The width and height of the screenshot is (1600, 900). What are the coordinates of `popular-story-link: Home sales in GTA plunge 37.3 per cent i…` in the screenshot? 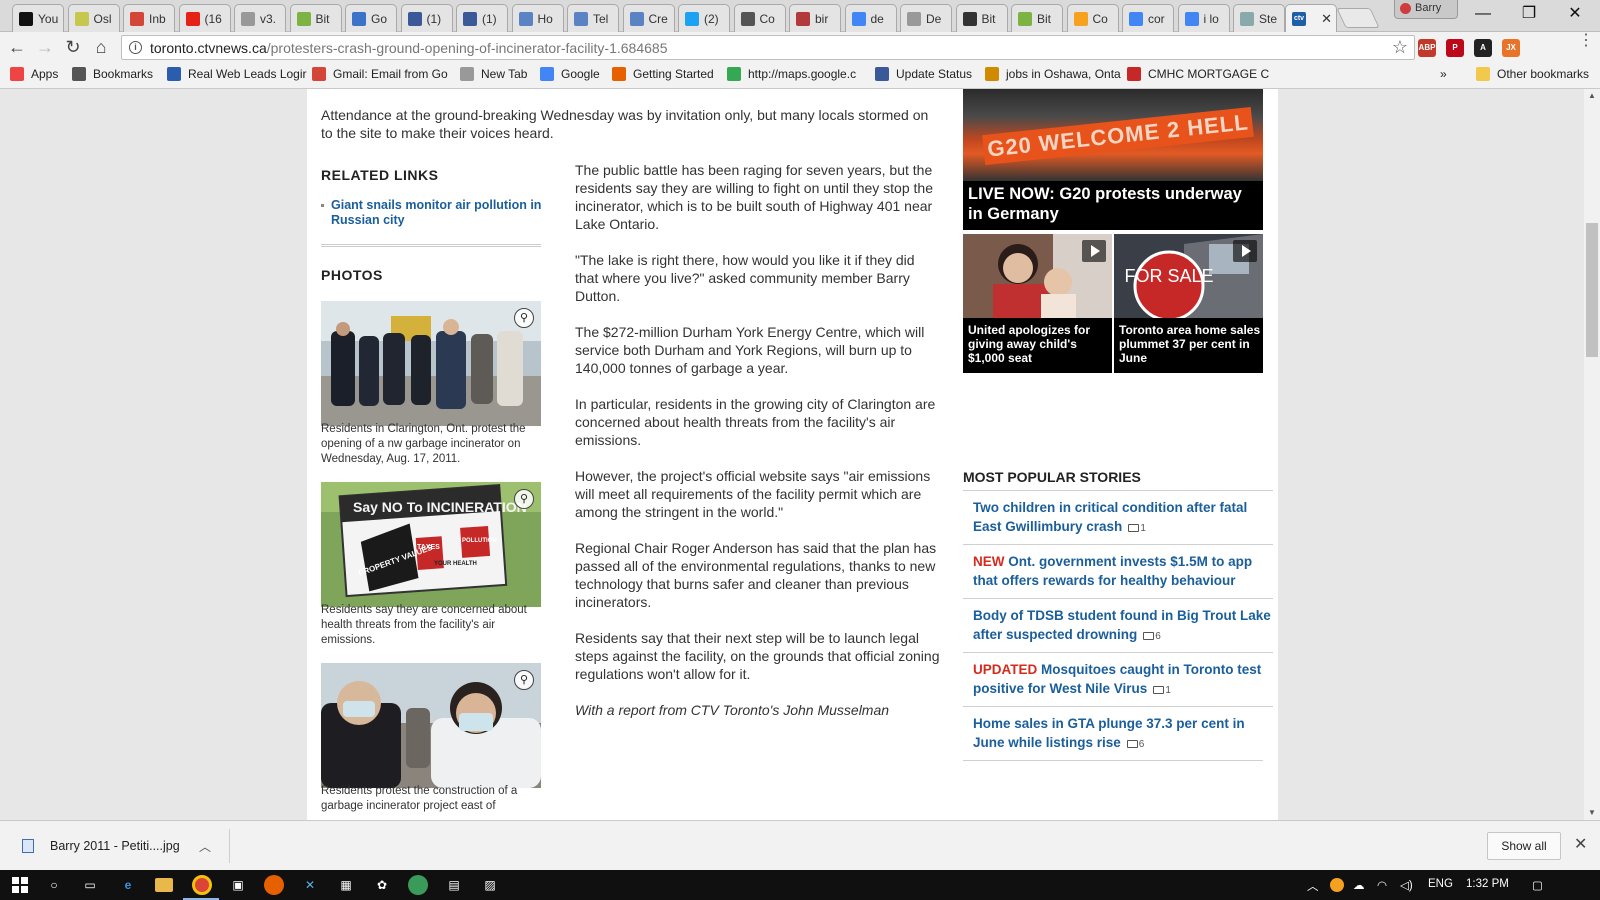 It's located at (1123, 734).